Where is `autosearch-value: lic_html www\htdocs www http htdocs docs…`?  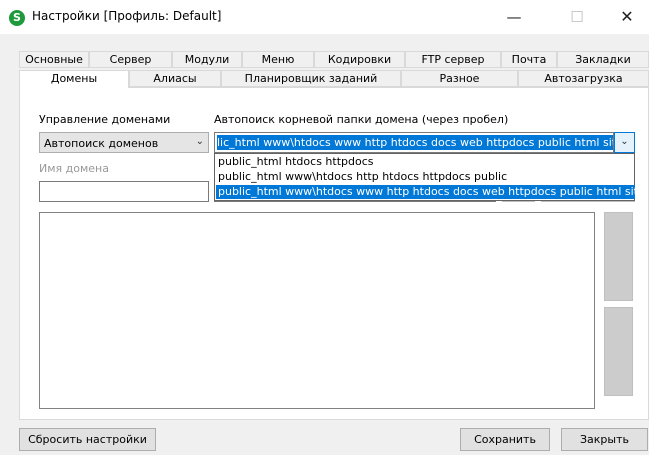 autosearch-value: lic_html www\htdocs www http htdocs docs… is located at coordinates (415, 142).